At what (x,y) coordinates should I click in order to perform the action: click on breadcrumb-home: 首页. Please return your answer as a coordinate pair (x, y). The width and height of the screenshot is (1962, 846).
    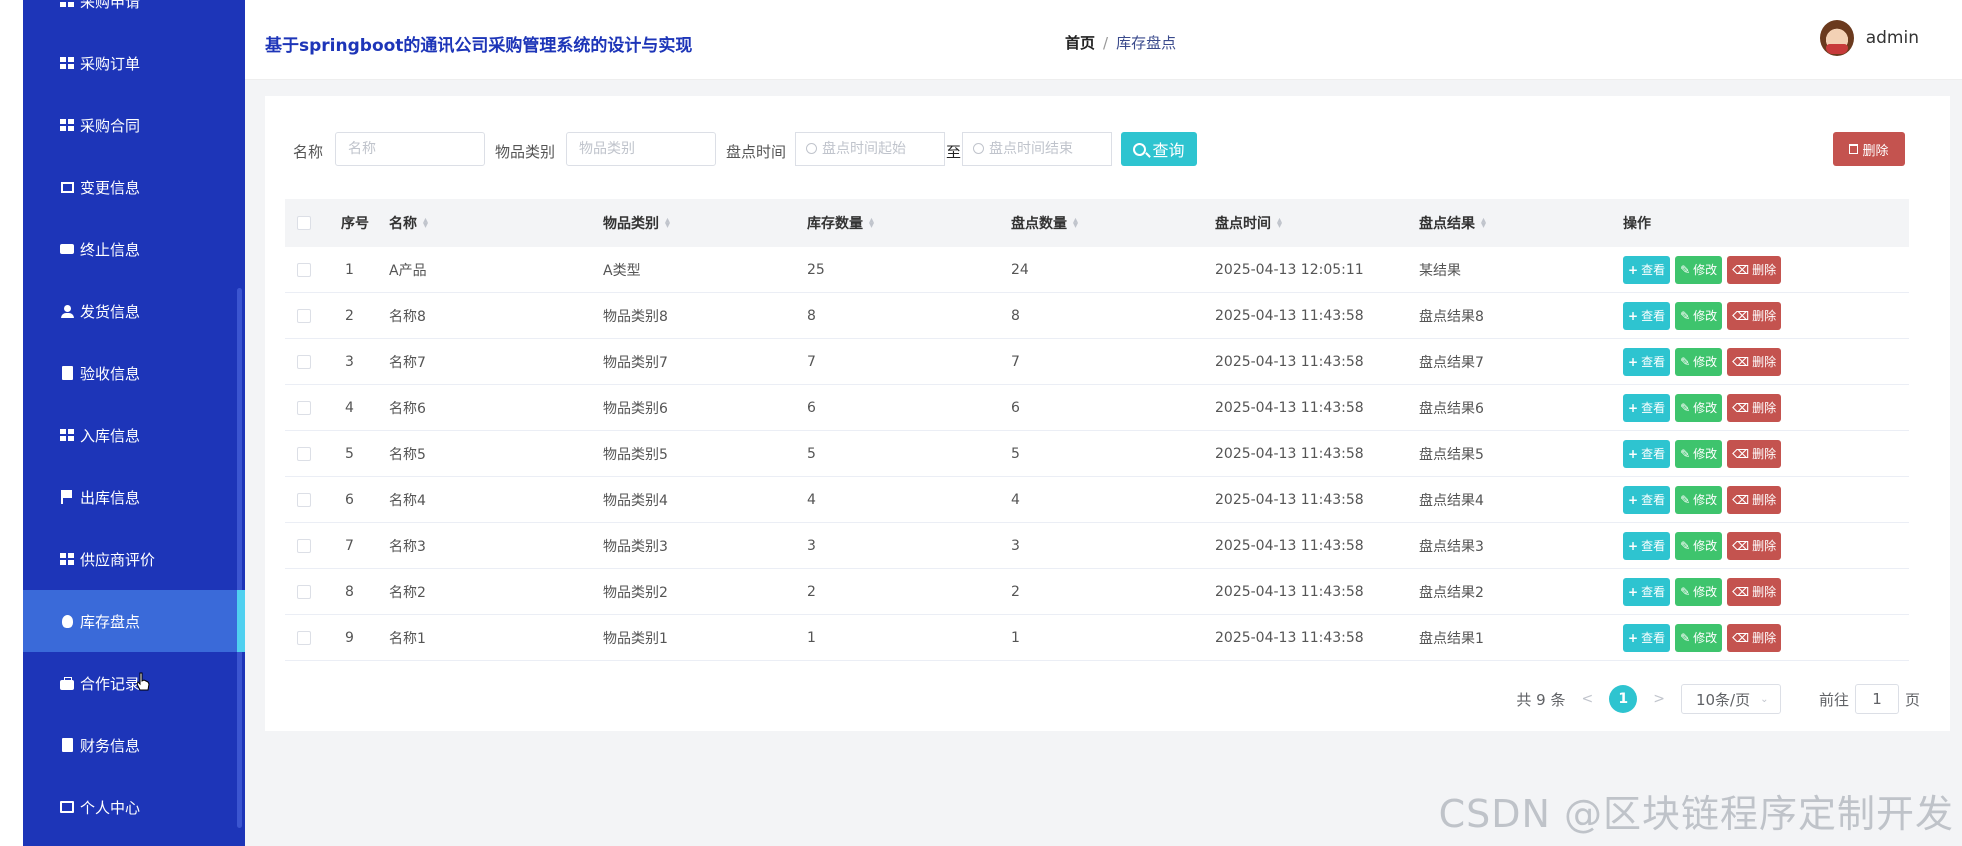
    Looking at the image, I should click on (1080, 43).